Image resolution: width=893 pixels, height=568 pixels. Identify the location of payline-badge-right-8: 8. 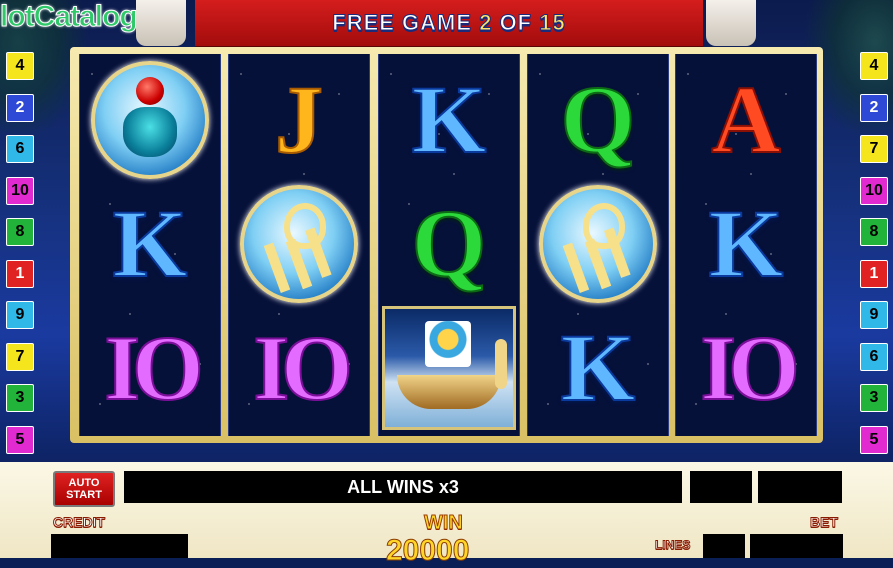
(874, 232).